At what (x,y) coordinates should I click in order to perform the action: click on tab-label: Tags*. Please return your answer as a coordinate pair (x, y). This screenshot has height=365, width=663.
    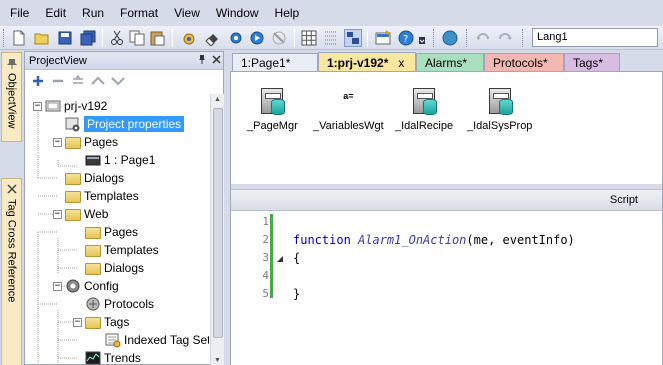
    Looking at the image, I should click on (588, 63).